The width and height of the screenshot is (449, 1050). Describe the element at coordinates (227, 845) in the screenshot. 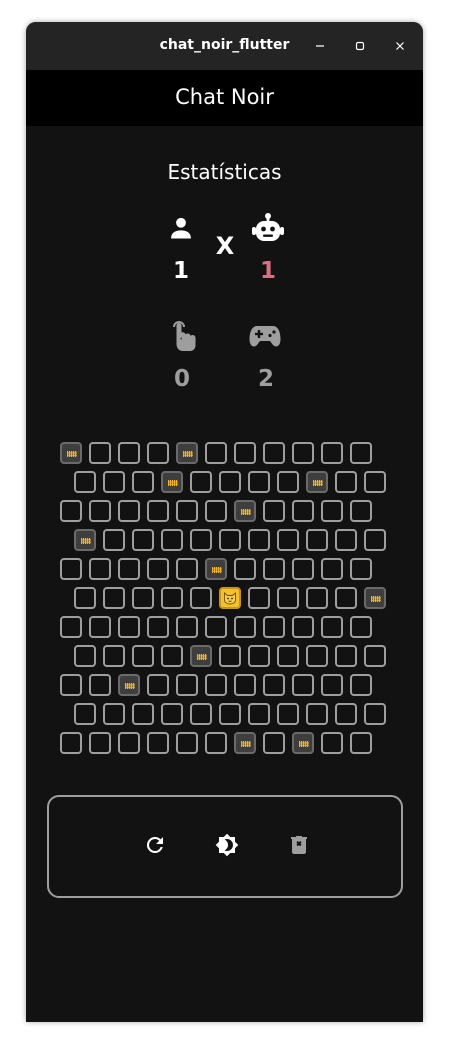

I see `theme-toggle-button` at that location.